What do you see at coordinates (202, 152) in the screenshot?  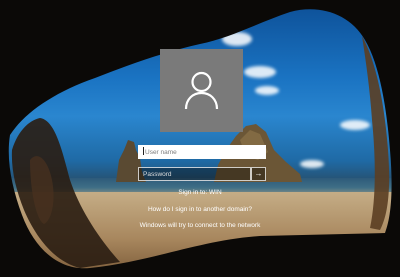 I see `username-input: User name` at bounding box center [202, 152].